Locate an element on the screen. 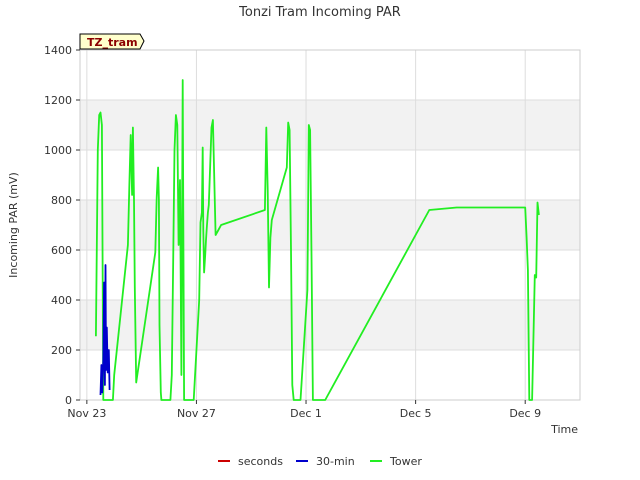 Image resolution: width=640 pixels, height=480 pixels. site-tag: TZ_tram is located at coordinates (112, 41).